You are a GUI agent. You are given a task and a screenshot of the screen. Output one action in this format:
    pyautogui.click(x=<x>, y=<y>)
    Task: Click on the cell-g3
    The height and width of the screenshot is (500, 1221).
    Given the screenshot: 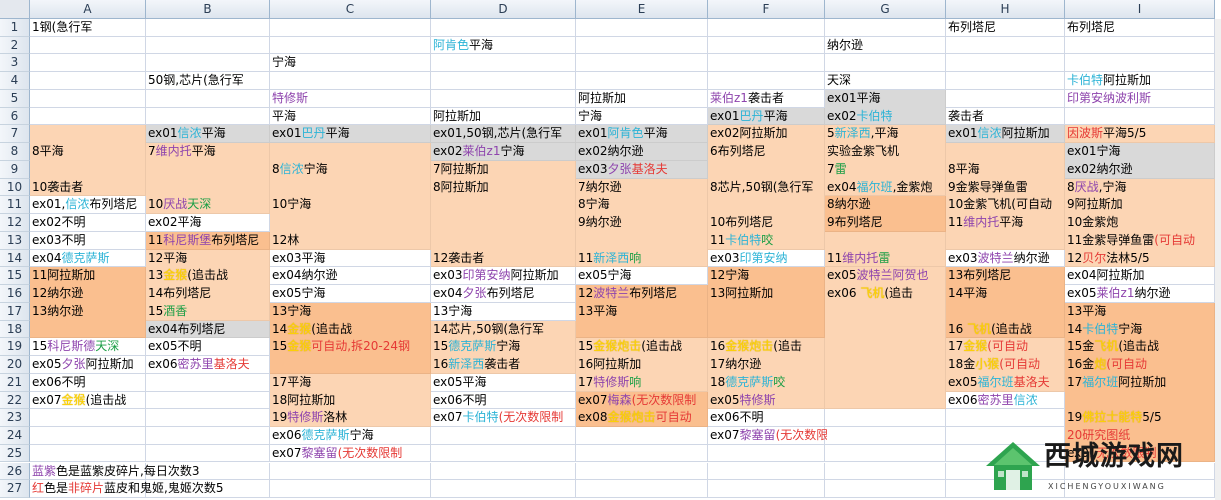 What is the action you would take?
    pyautogui.click(x=885, y=63)
    